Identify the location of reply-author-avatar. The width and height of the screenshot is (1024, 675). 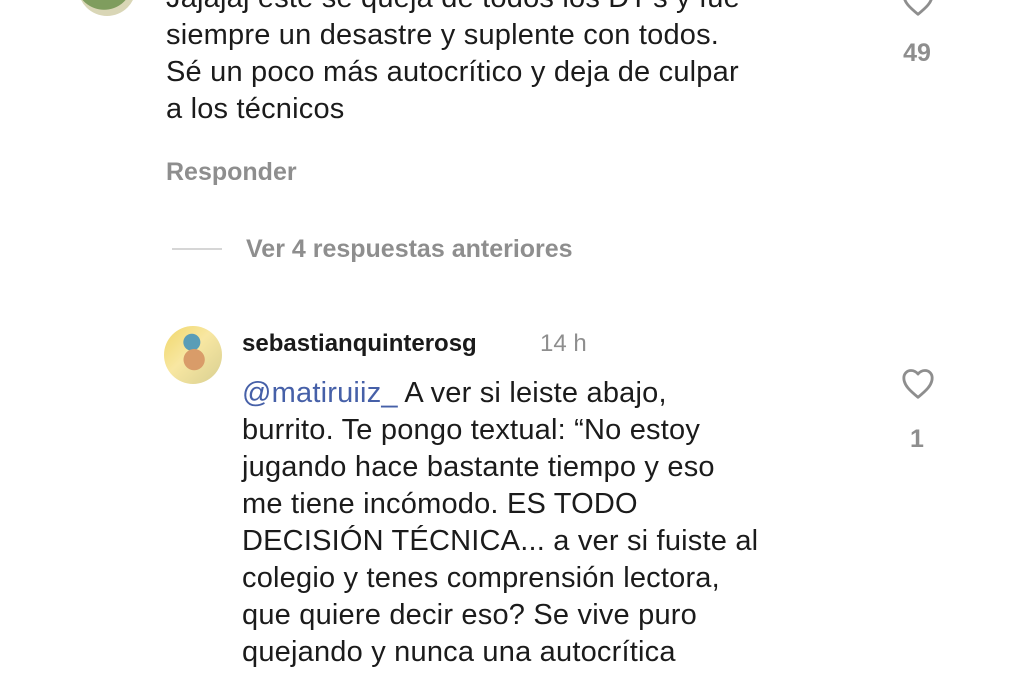
(193, 355).